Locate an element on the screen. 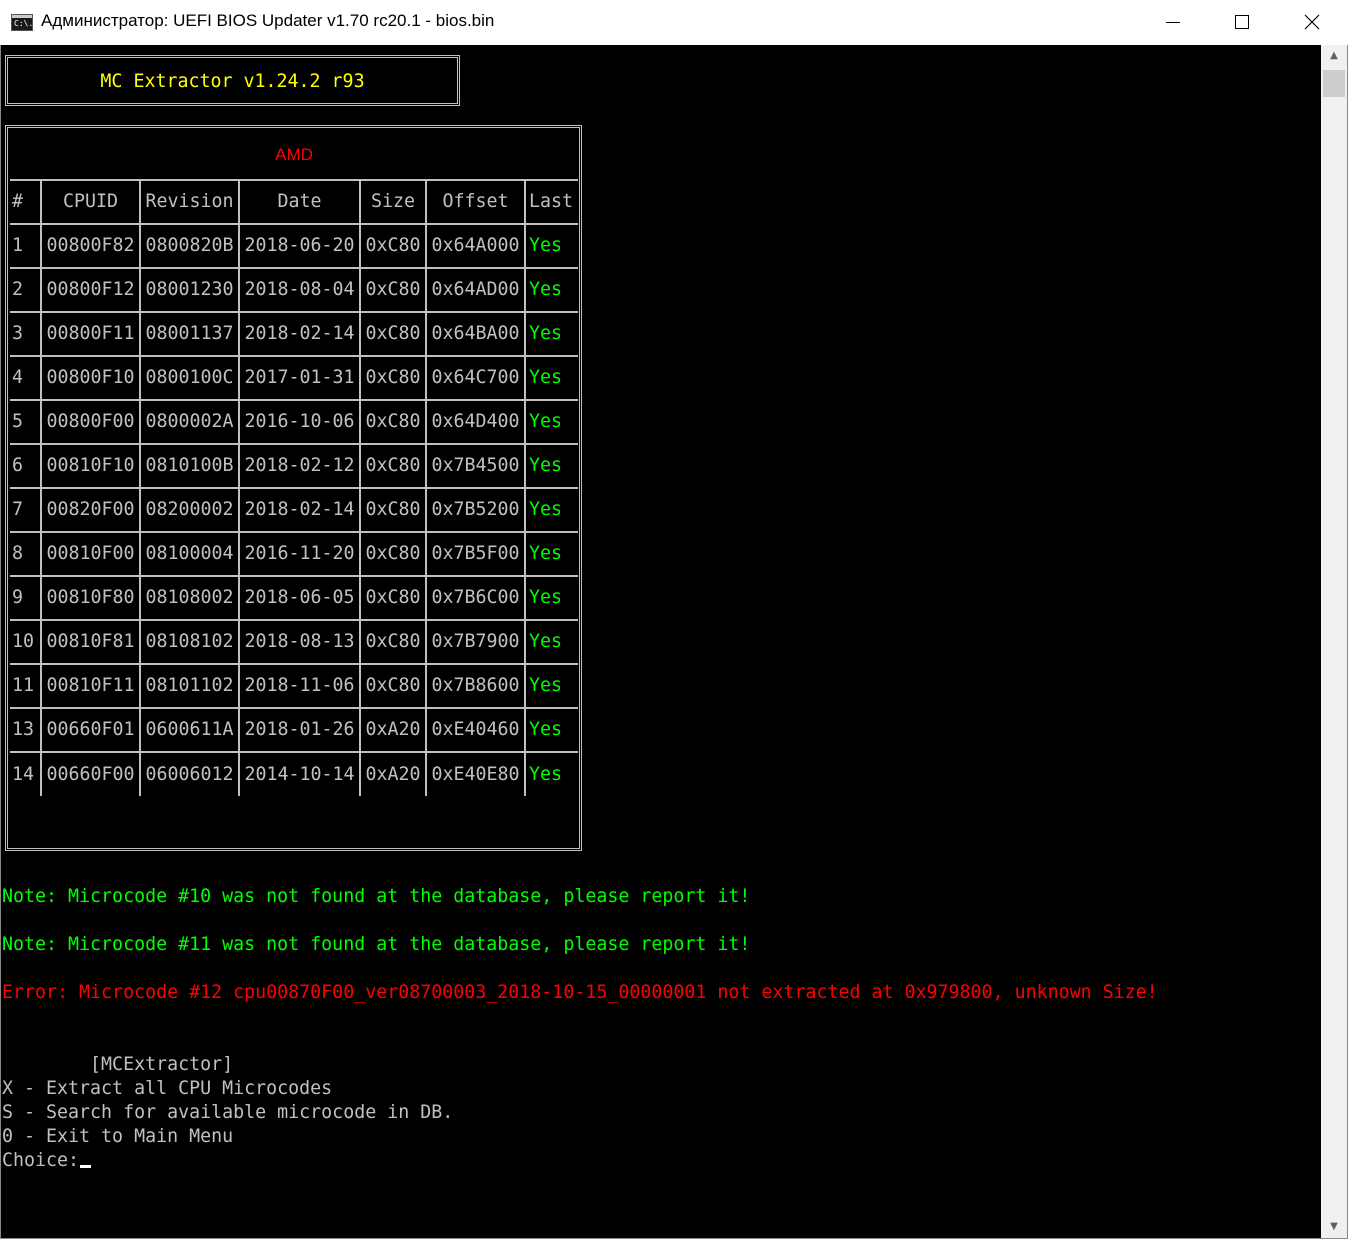 This screenshot has width=1348, height=1239. table-cell: 0x7B5200 is located at coordinates (475, 510).